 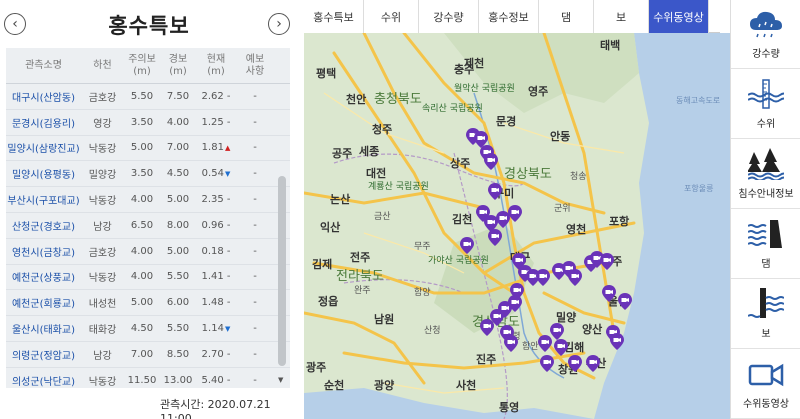 I want to click on next-button: ›, so click(x=279, y=24).